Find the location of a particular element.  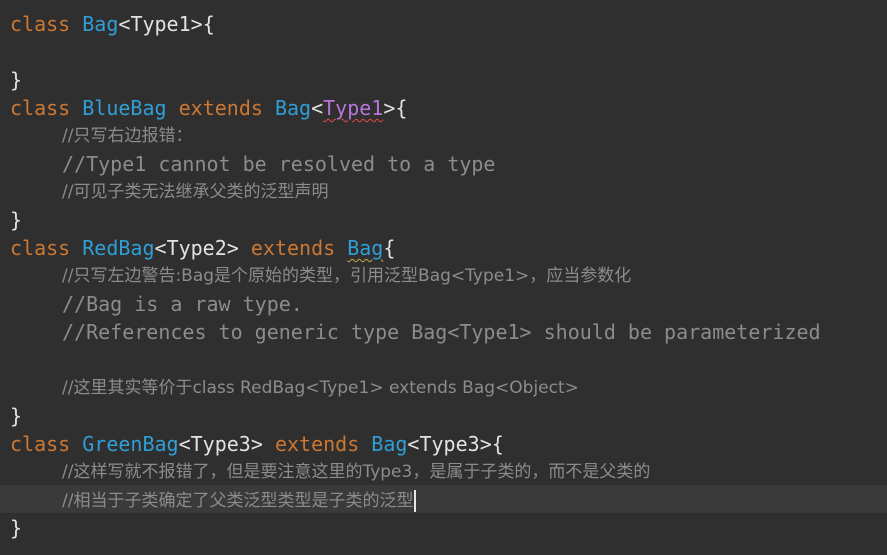

code-line-redbag-decl: class RedBag<Type2> extends Bag{ is located at coordinates (202, 248).